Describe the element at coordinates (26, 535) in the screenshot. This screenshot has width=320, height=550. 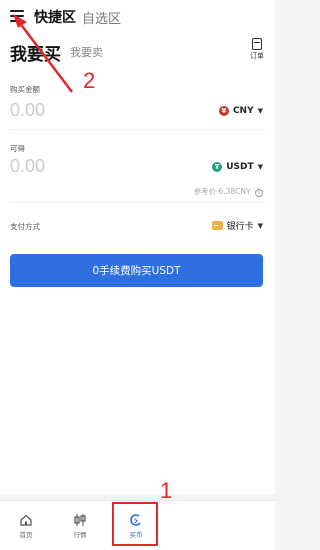
I see `nav-home-label: 首页` at that location.